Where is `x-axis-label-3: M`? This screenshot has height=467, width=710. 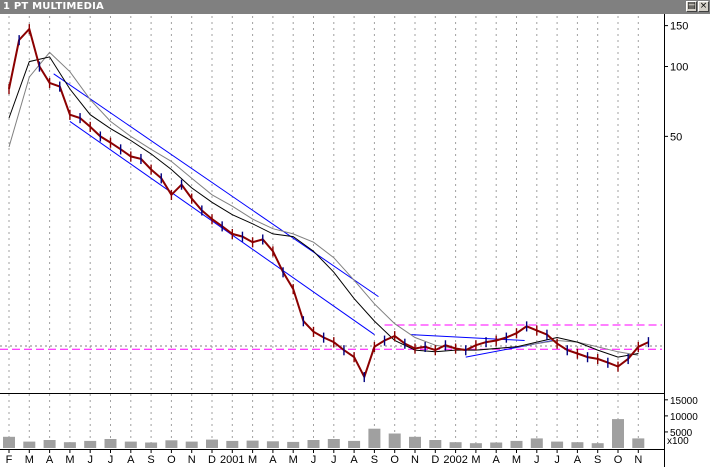
x-axis-label-3: M is located at coordinates (69, 460).